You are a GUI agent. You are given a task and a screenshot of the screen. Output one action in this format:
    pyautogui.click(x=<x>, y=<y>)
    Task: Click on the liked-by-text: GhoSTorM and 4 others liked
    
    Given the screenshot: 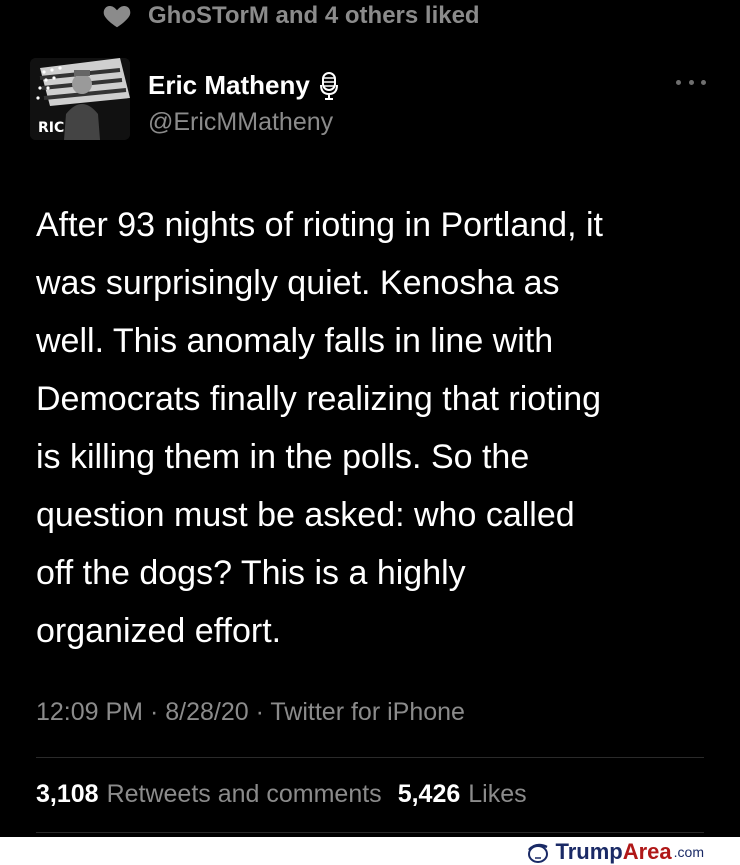 What is the action you would take?
    pyautogui.click(x=314, y=15)
    